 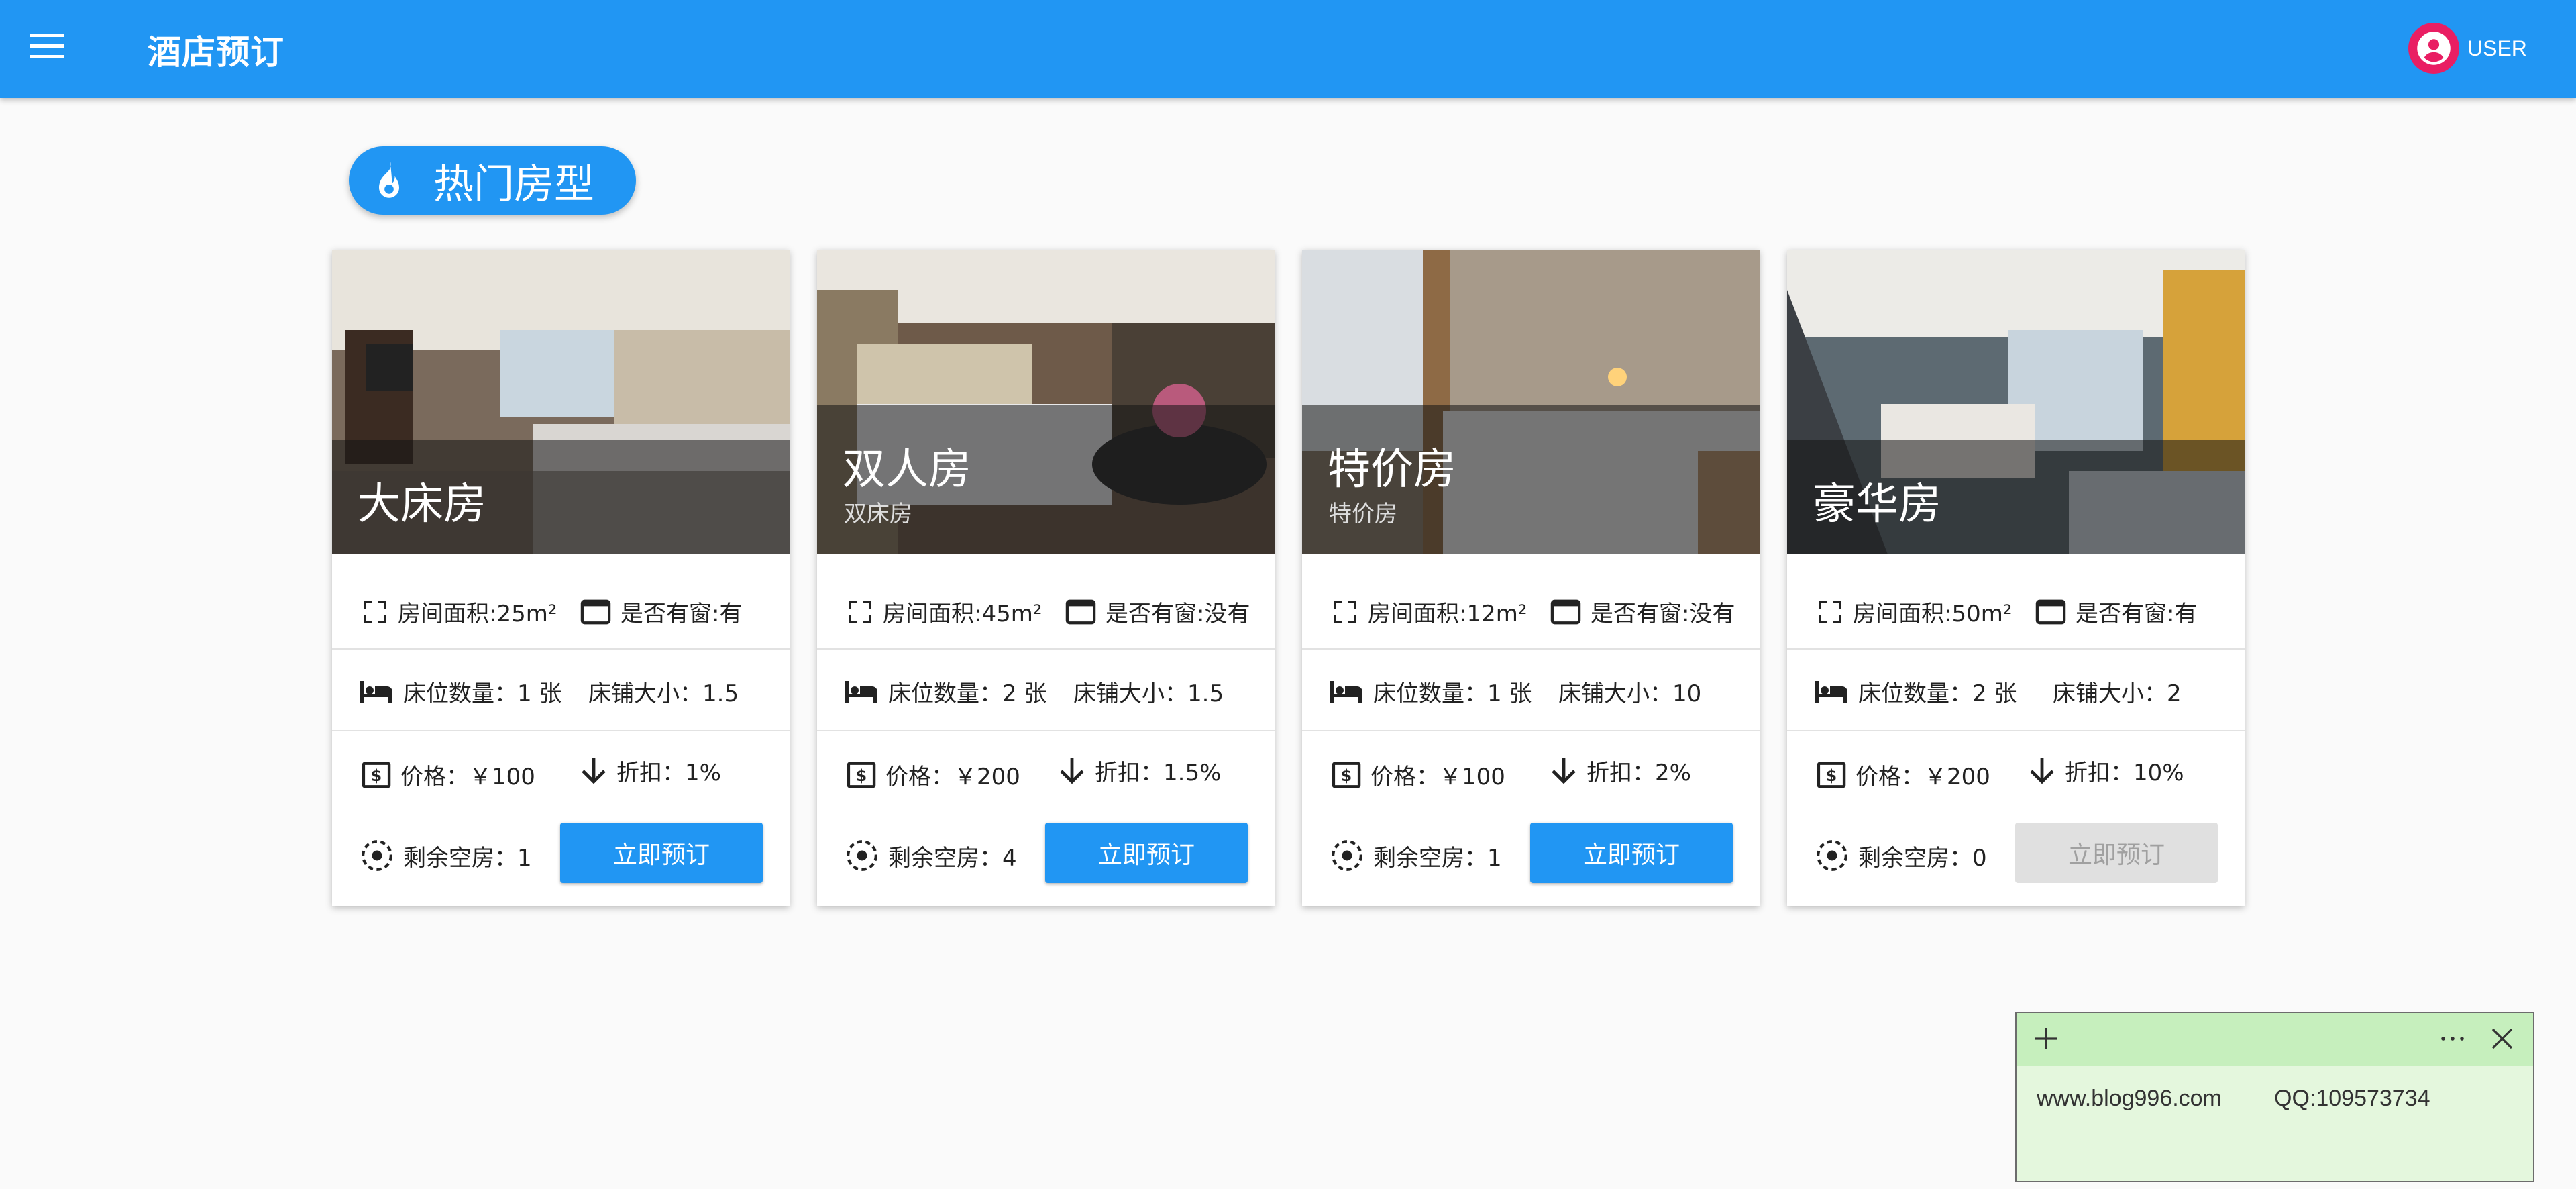 I want to click on bed-size: 床铺大小：2, so click(x=2117, y=693).